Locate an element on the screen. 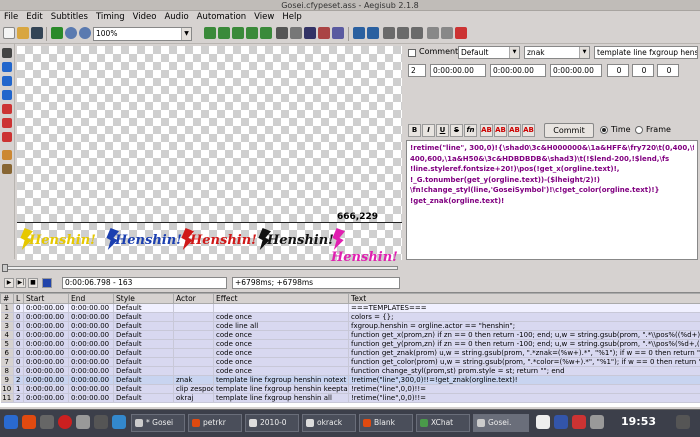  start-menu-icon is located at coordinates (11, 422).